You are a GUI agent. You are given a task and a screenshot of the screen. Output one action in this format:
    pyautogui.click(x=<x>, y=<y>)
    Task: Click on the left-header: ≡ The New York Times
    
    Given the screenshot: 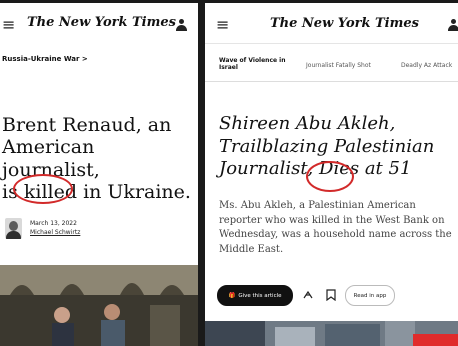 What is the action you would take?
    pyautogui.click(x=99, y=23)
    